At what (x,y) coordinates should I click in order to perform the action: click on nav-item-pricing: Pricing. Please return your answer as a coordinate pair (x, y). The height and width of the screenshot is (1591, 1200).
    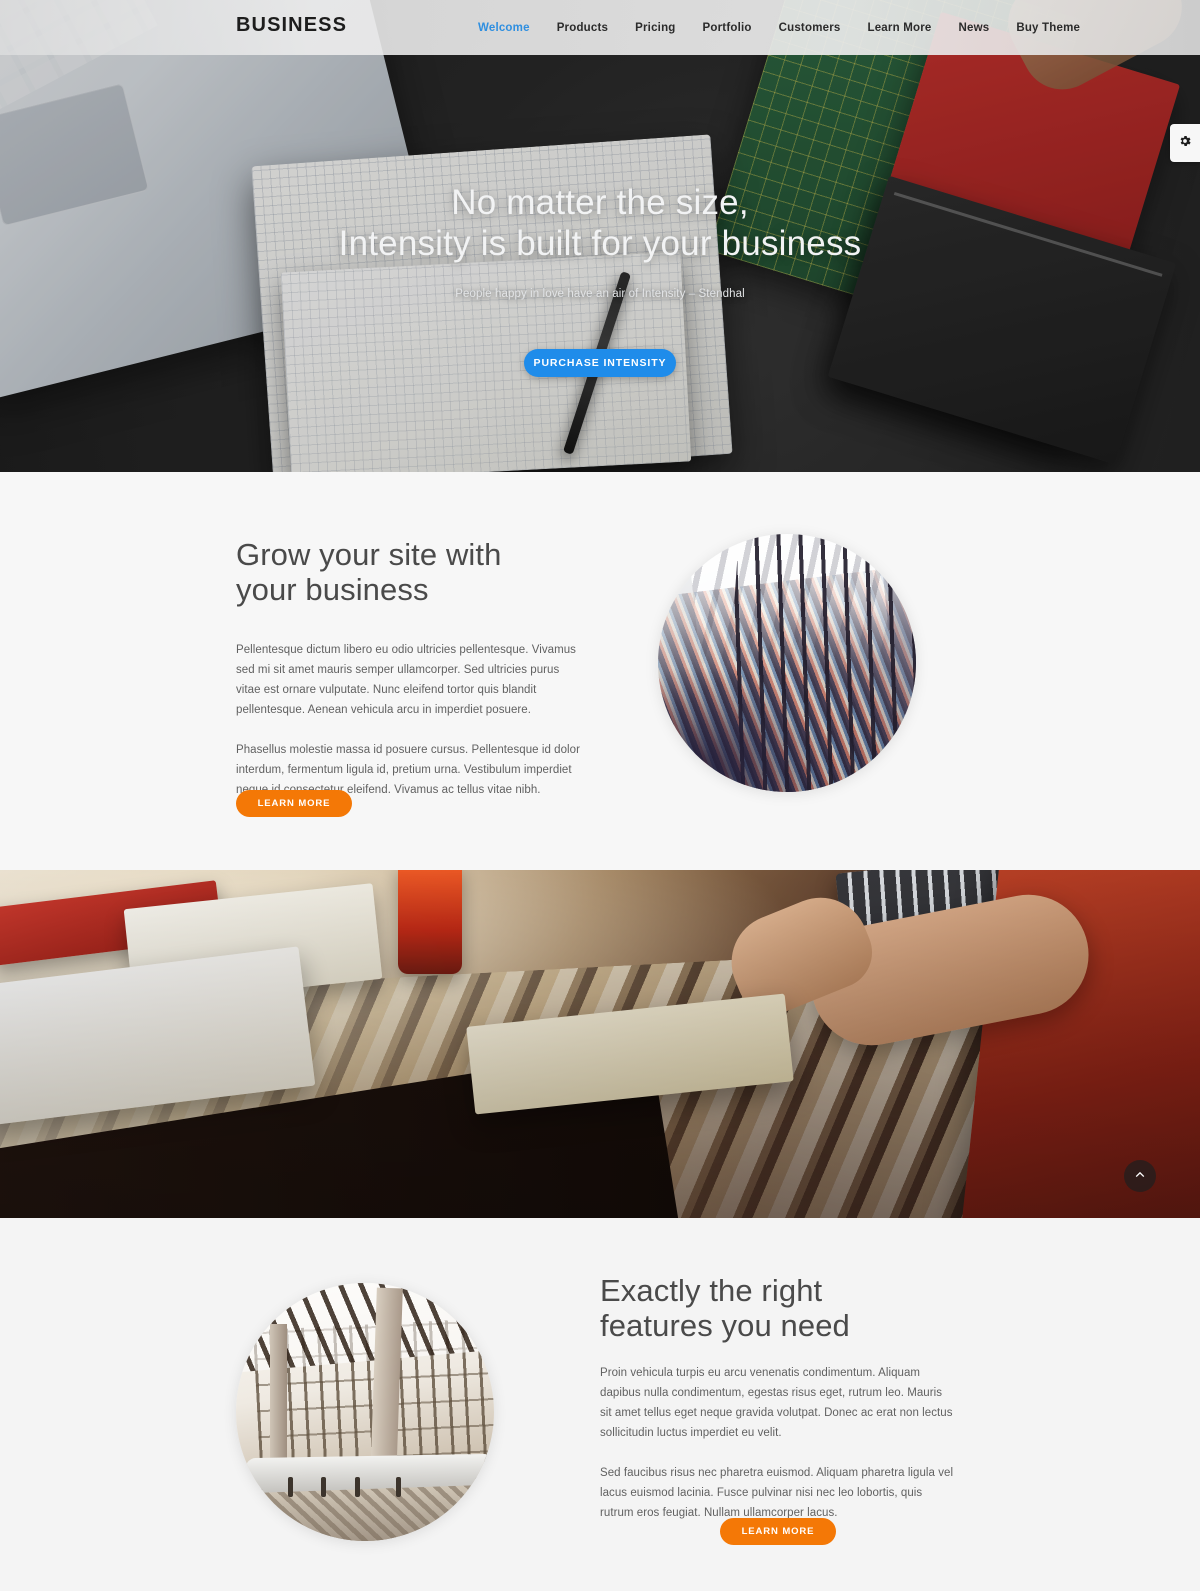
    Looking at the image, I should click on (655, 28).